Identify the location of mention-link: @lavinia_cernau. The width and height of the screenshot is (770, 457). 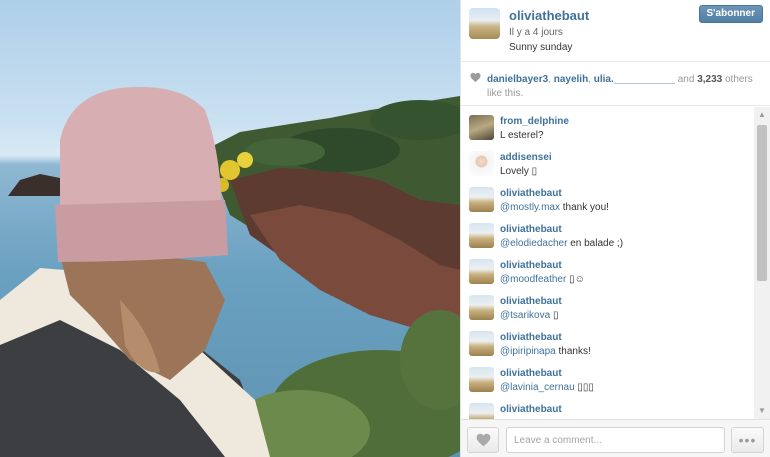
(537, 387).